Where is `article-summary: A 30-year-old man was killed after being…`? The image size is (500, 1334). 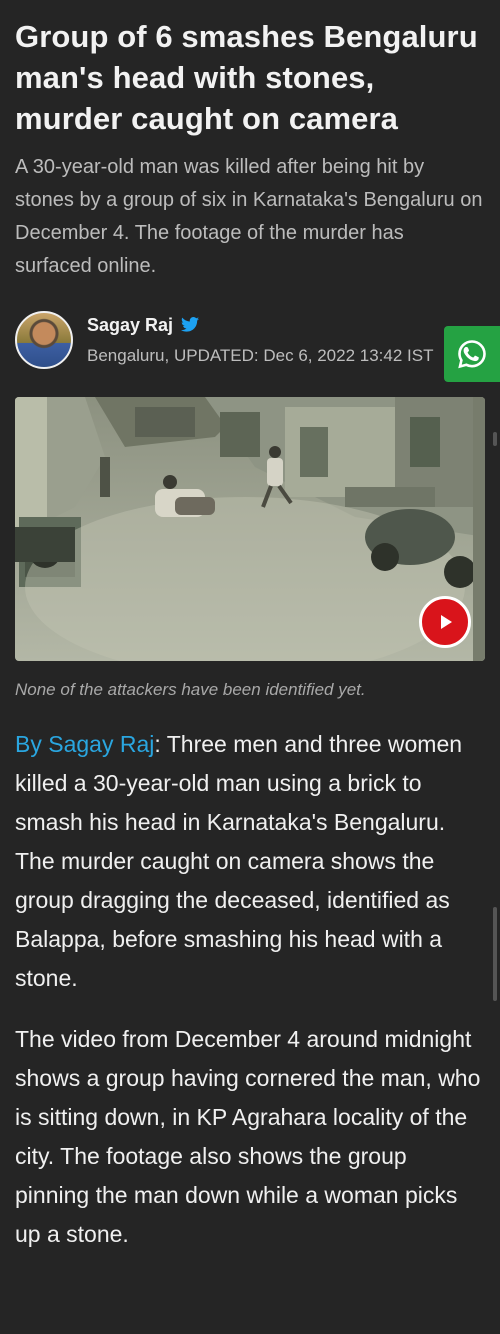 article-summary: A 30-year-old man was killed after being… is located at coordinates (249, 216).